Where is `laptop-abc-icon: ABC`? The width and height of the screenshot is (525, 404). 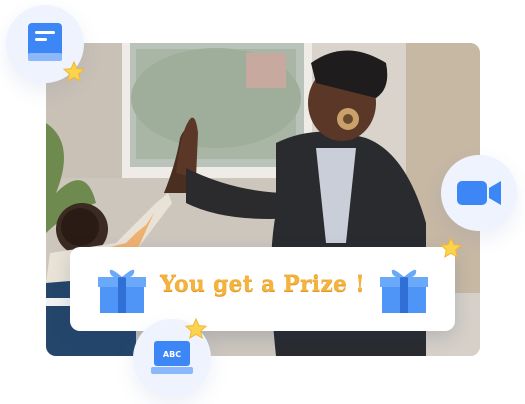
laptop-abc-icon: ABC is located at coordinates (172, 357).